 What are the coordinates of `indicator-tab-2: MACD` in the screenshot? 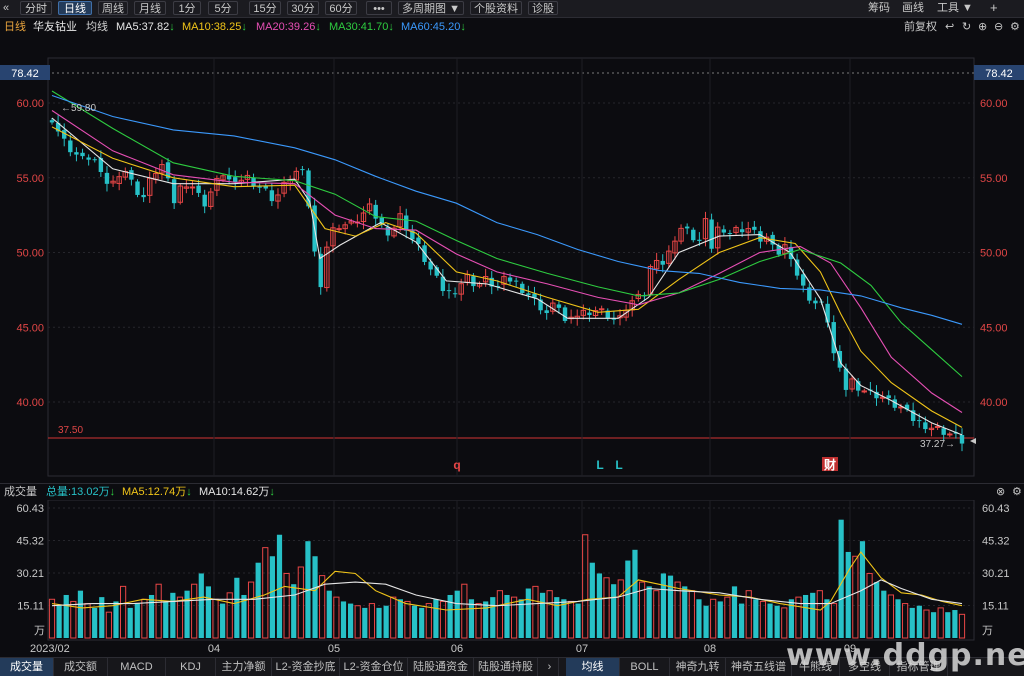 It's located at (137, 667).